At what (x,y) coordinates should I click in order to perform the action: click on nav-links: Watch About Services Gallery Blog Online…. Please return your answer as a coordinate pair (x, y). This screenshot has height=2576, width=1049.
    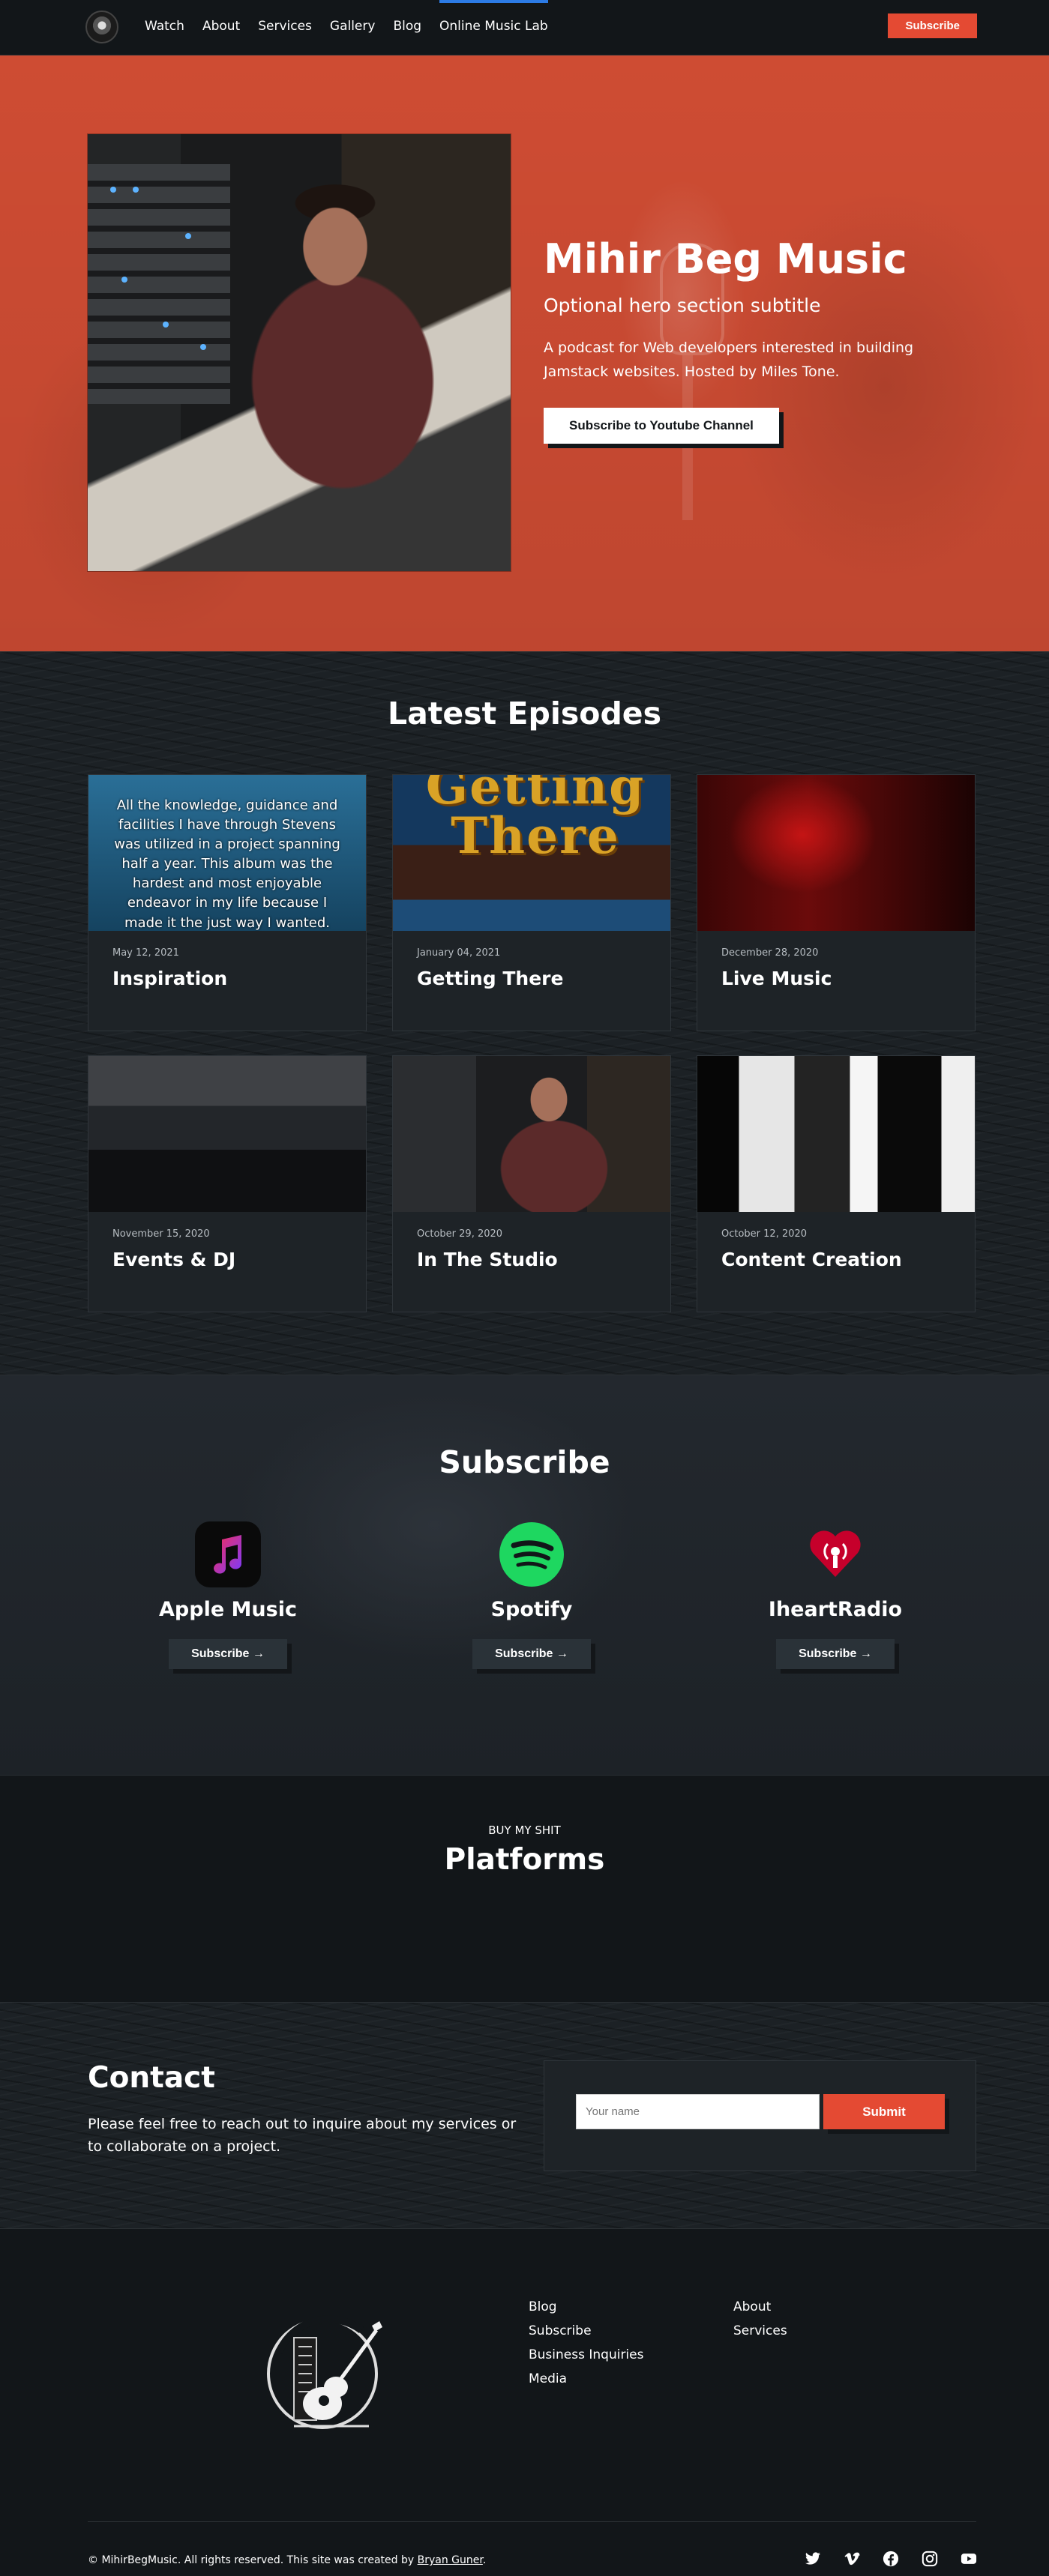
    Looking at the image, I should click on (346, 17).